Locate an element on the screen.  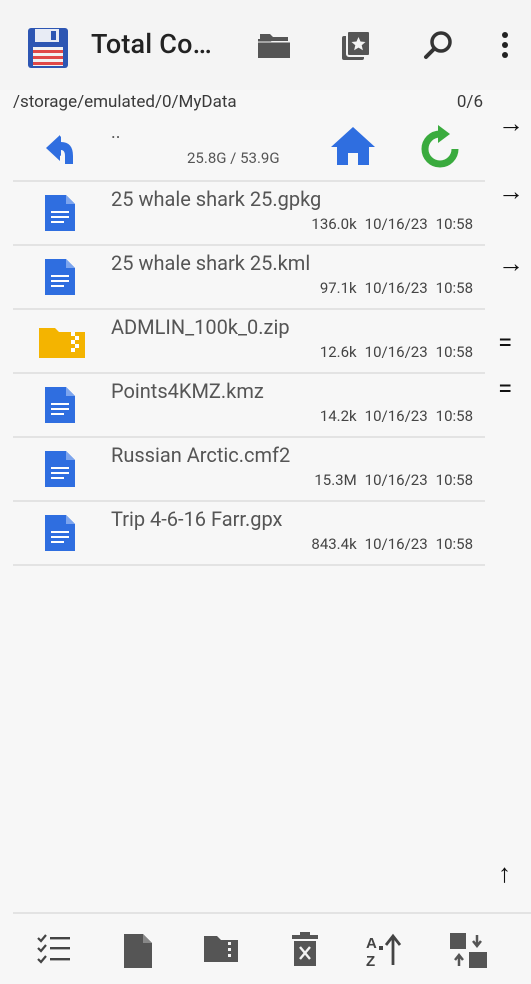
checklist-icon is located at coordinates (54, 951).